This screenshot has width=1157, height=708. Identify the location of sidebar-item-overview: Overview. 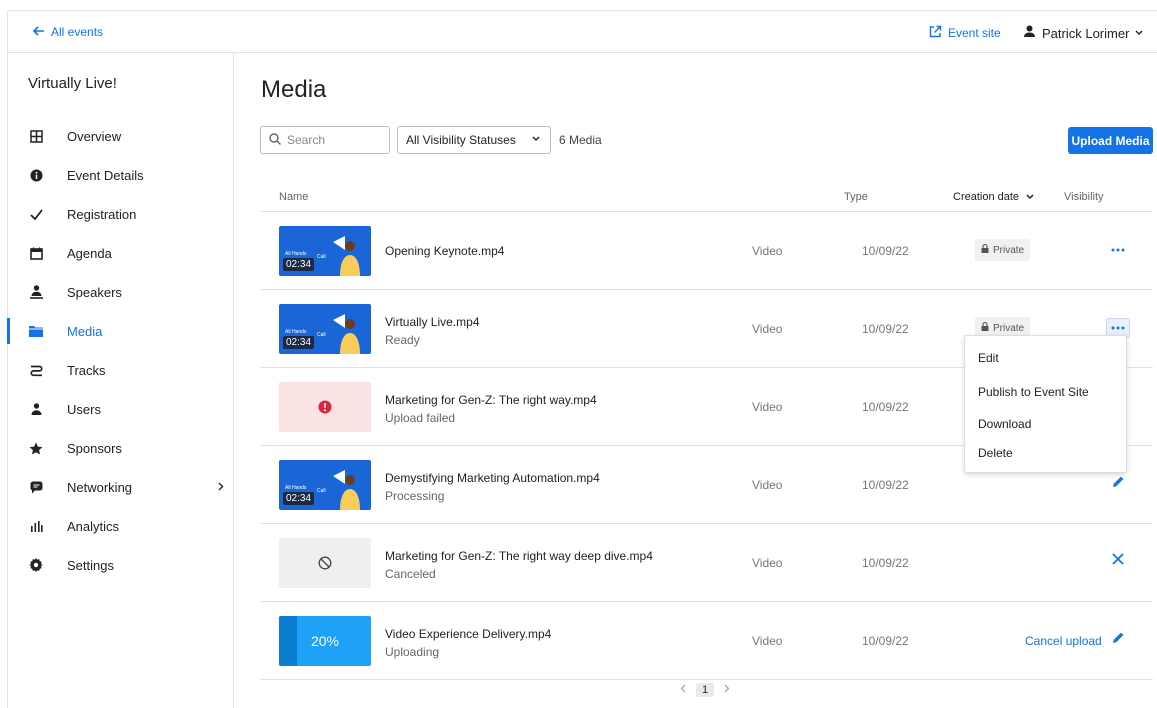
(120, 136).